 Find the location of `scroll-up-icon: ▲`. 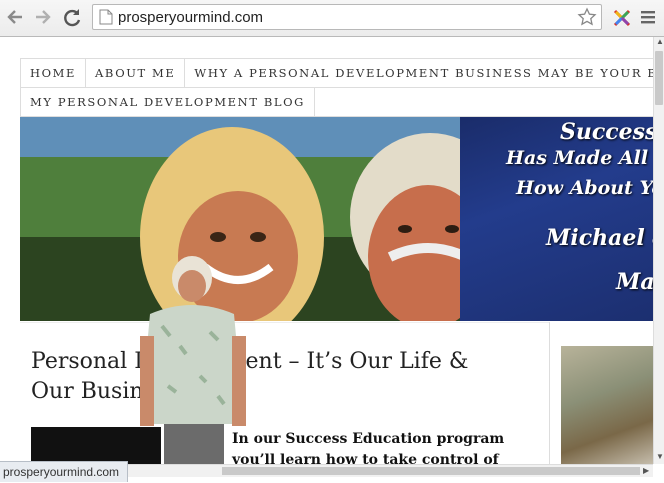

scroll-up-icon: ▲ is located at coordinates (660, 42).